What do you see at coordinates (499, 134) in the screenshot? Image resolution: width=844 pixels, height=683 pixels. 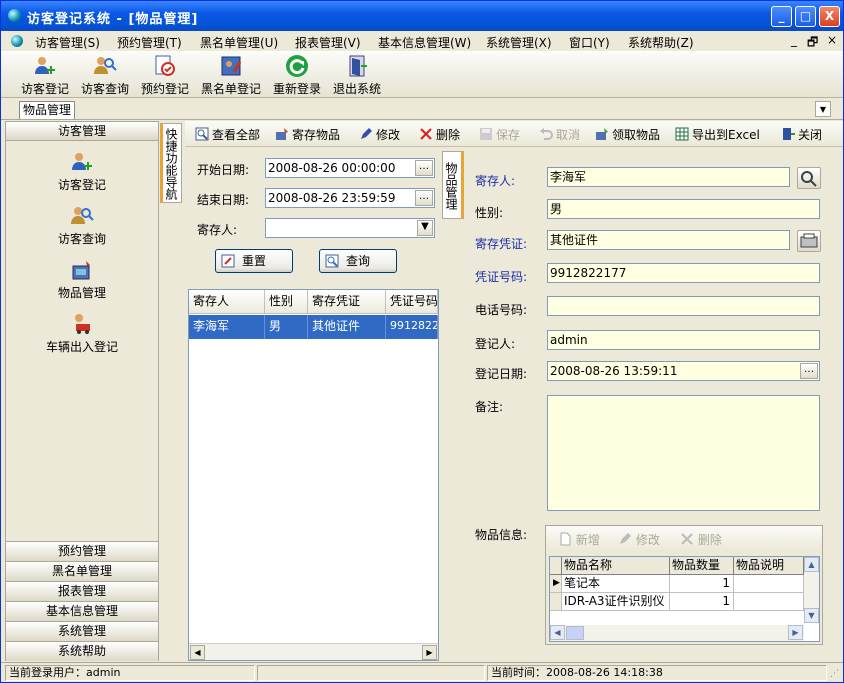 I see `save-button: 保存` at bounding box center [499, 134].